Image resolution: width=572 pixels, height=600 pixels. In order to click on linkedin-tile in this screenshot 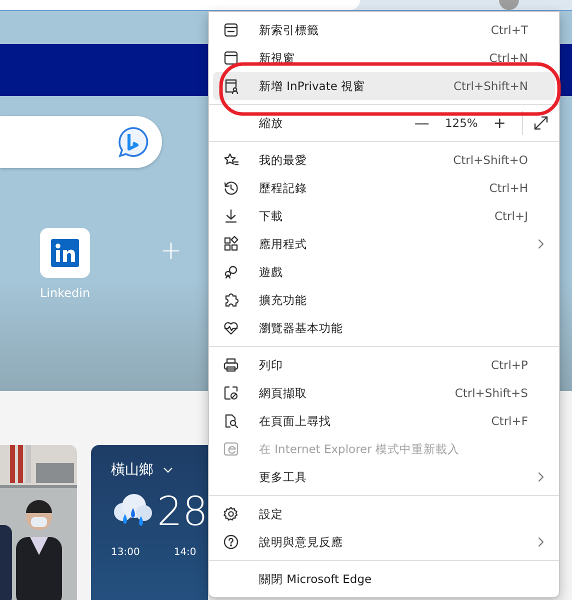, I will do `click(65, 253)`.